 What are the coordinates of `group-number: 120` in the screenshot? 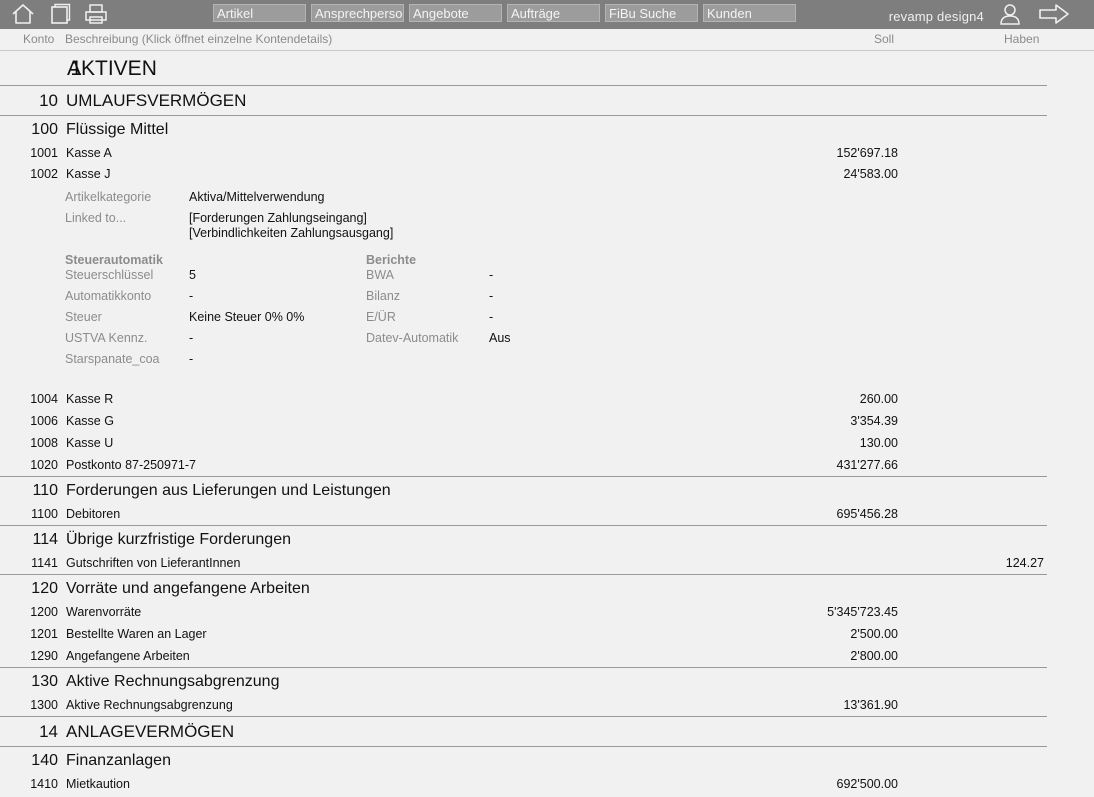 It's located at (44, 588).